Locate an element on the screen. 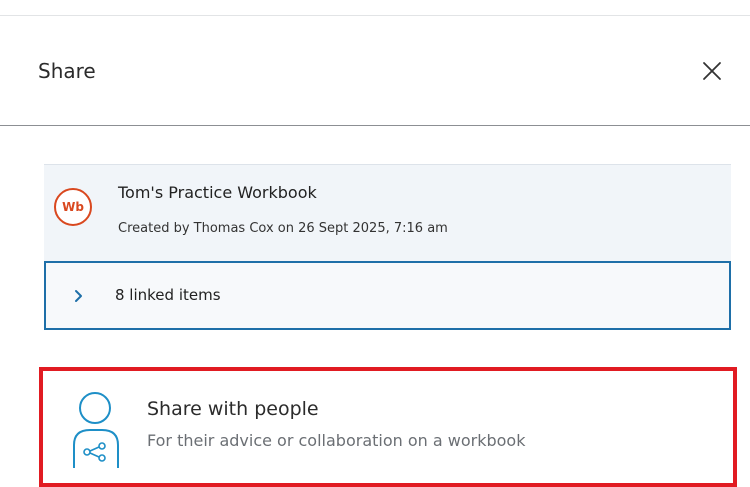  share-option-title: Share with people is located at coordinates (233, 409).